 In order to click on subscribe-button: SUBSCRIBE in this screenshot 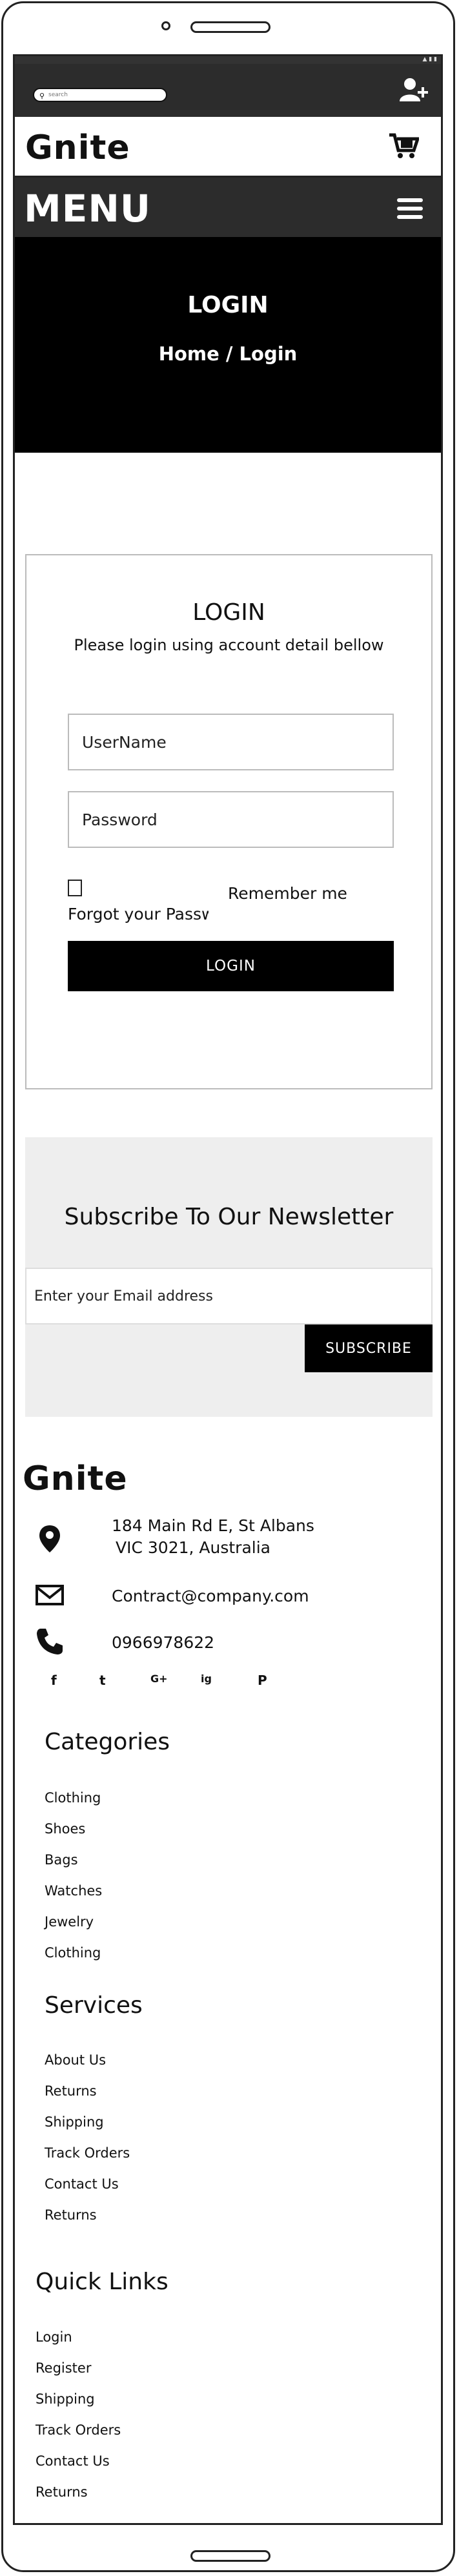, I will do `click(369, 1348)`.